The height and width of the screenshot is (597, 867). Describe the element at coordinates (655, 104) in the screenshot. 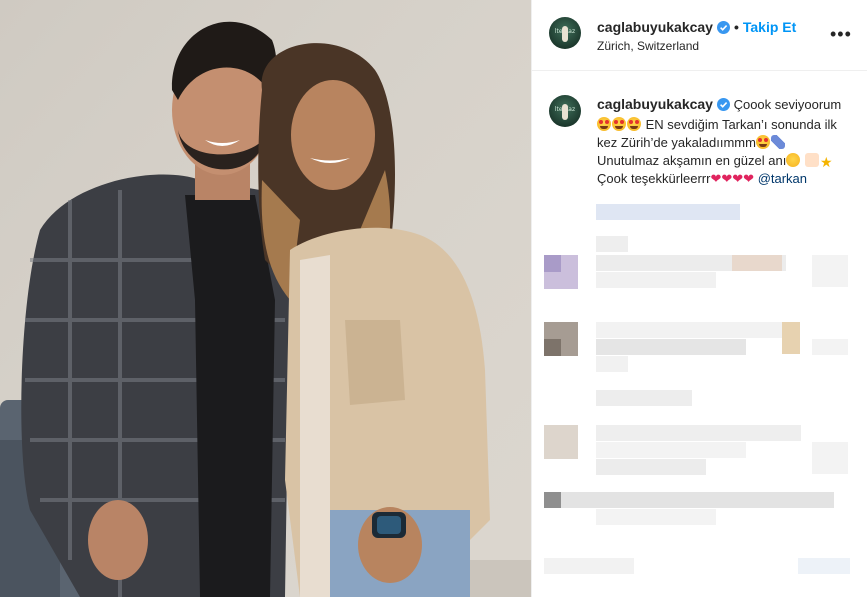

I see `caption-username: caglabuyukakcay` at that location.